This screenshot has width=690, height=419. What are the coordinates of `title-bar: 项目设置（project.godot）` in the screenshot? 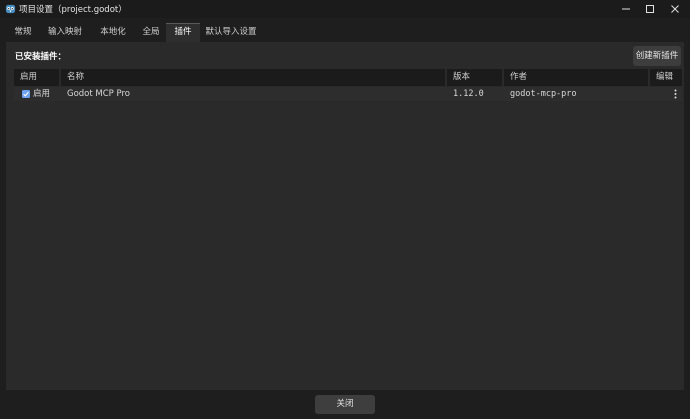 It's located at (345, 9).